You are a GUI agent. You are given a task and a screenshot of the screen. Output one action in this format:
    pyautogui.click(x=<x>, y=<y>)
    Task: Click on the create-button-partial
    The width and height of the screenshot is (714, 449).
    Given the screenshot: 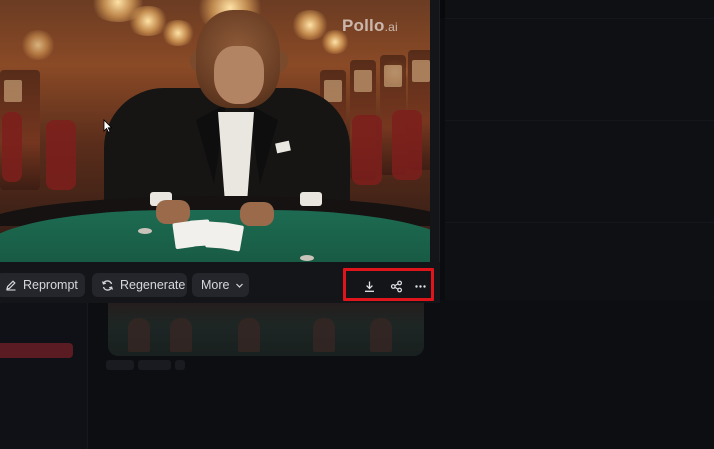 What is the action you would take?
    pyautogui.click(x=36, y=350)
    